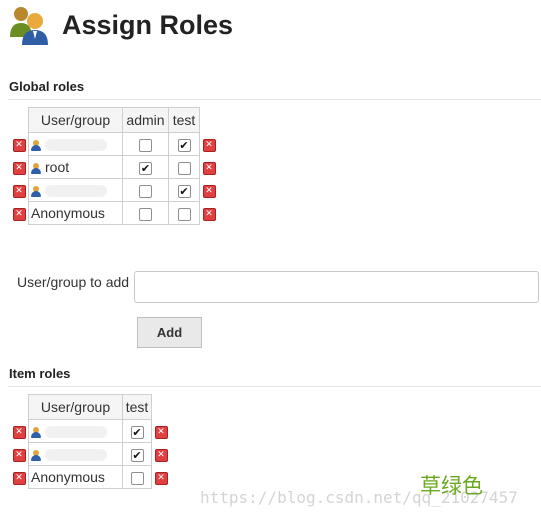  What do you see at coordinates (73, 282) in the screenshot?
I see `user-group-to-add-label: User/group to add` at bounding box center [73, 282].